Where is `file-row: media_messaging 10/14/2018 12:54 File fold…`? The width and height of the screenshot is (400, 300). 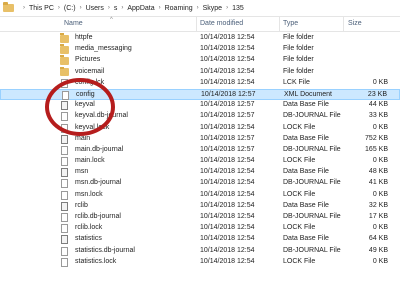
file-row: media_messaging 10/14/2018 12:54 File fold… is located at coordinates (200, 49).